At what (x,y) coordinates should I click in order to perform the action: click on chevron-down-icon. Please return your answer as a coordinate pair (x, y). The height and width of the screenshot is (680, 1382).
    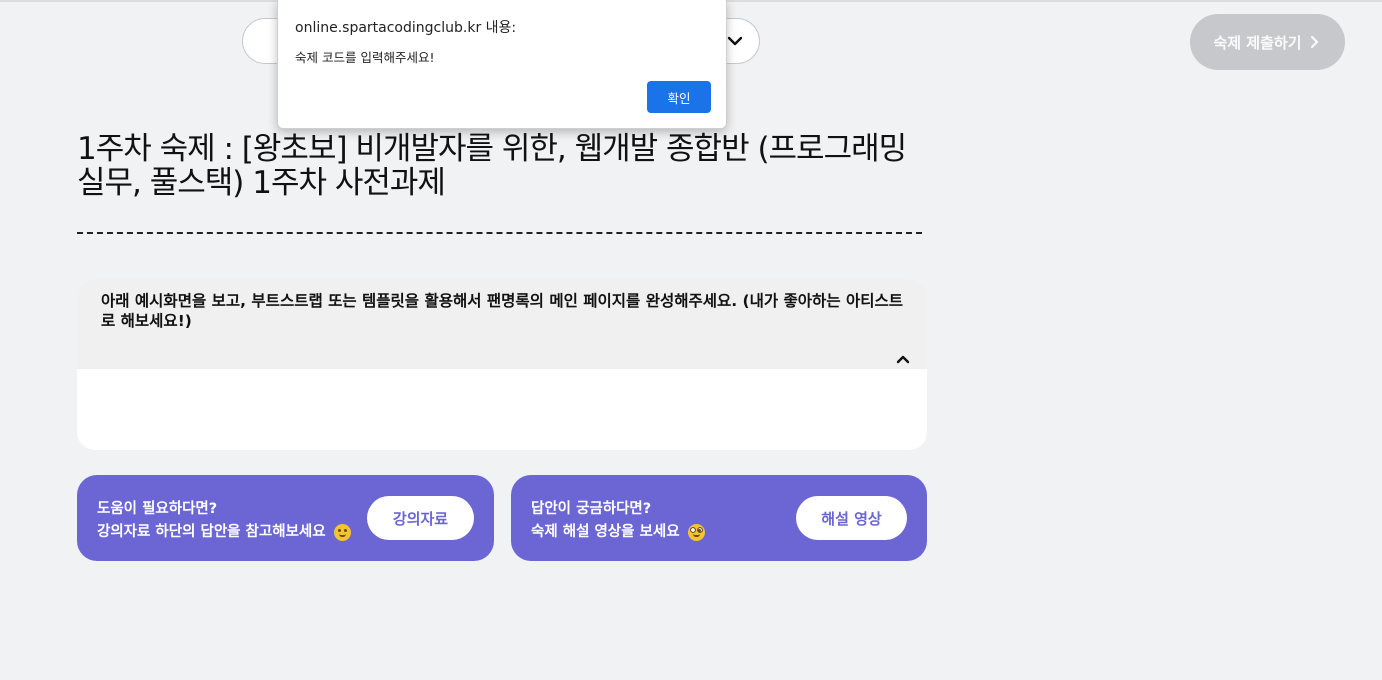
    Looking at the image, I should click on (735, 41).